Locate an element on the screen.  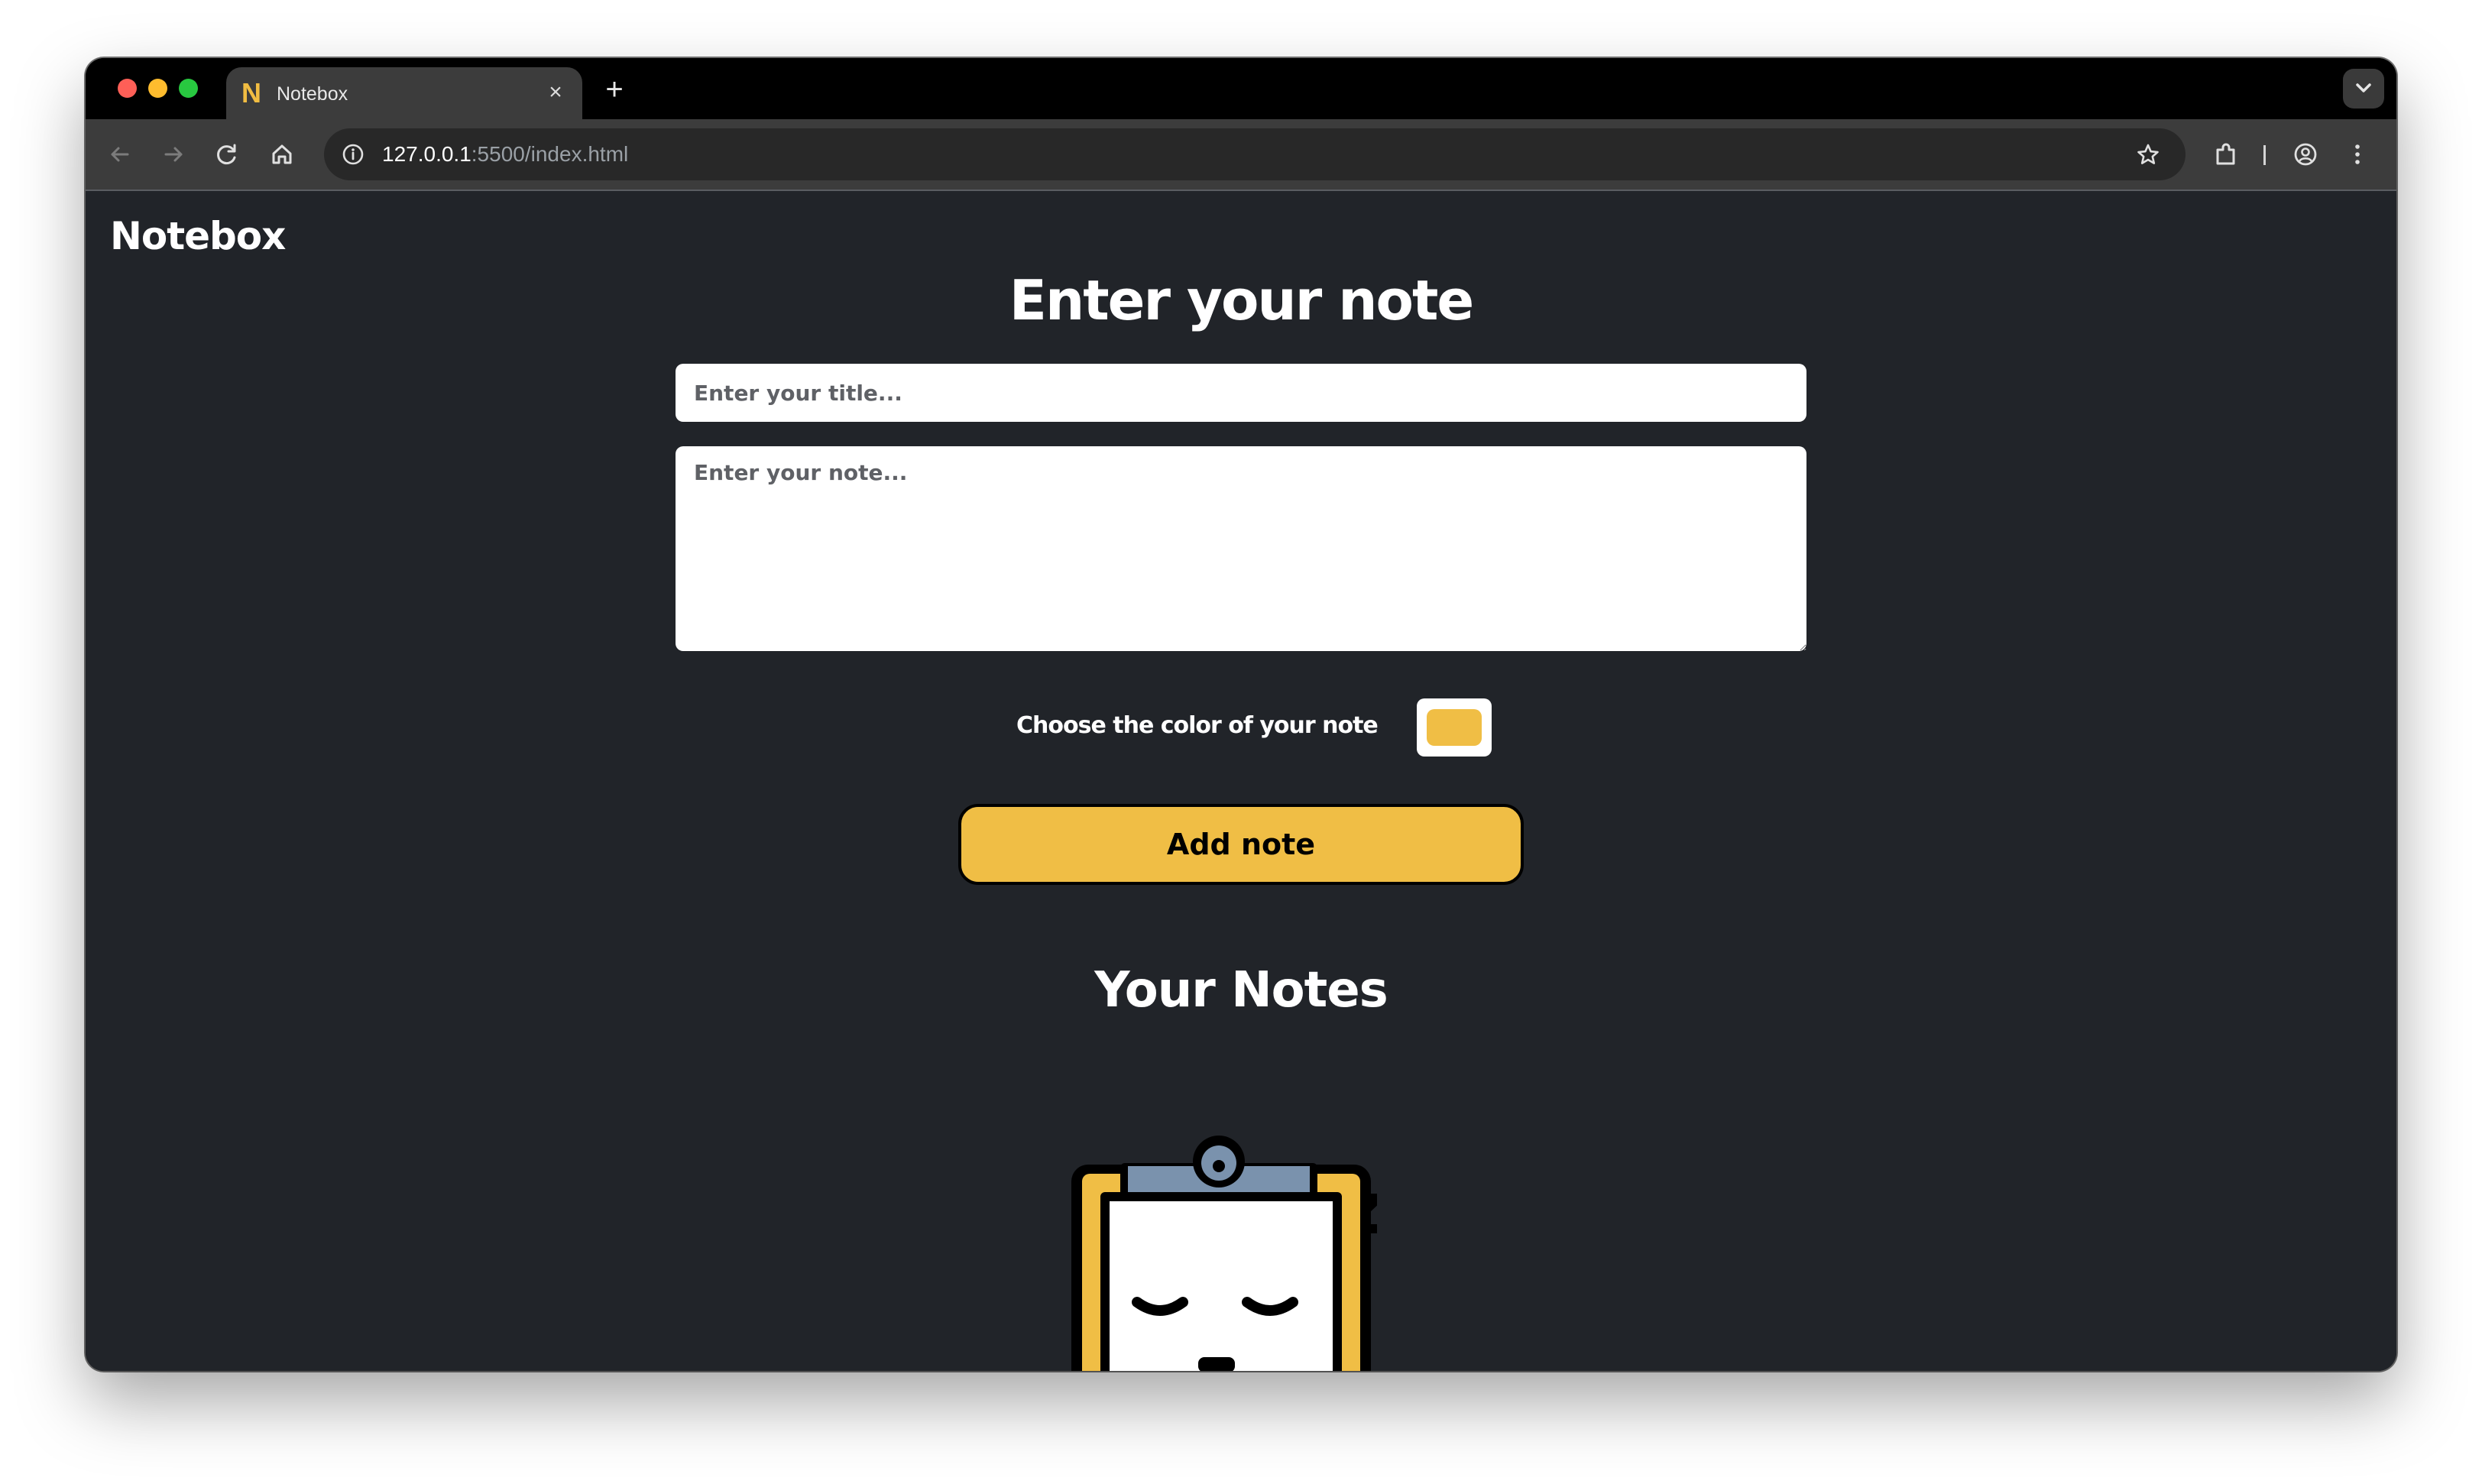
minimize-window-button is located at coordinates (157, 89).